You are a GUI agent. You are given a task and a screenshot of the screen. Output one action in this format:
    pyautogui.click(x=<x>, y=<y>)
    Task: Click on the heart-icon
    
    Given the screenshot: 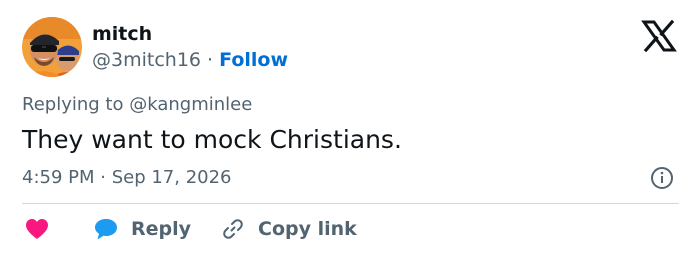 What is the action you would take?
    pyautogui.click(x=37, y=229)
    